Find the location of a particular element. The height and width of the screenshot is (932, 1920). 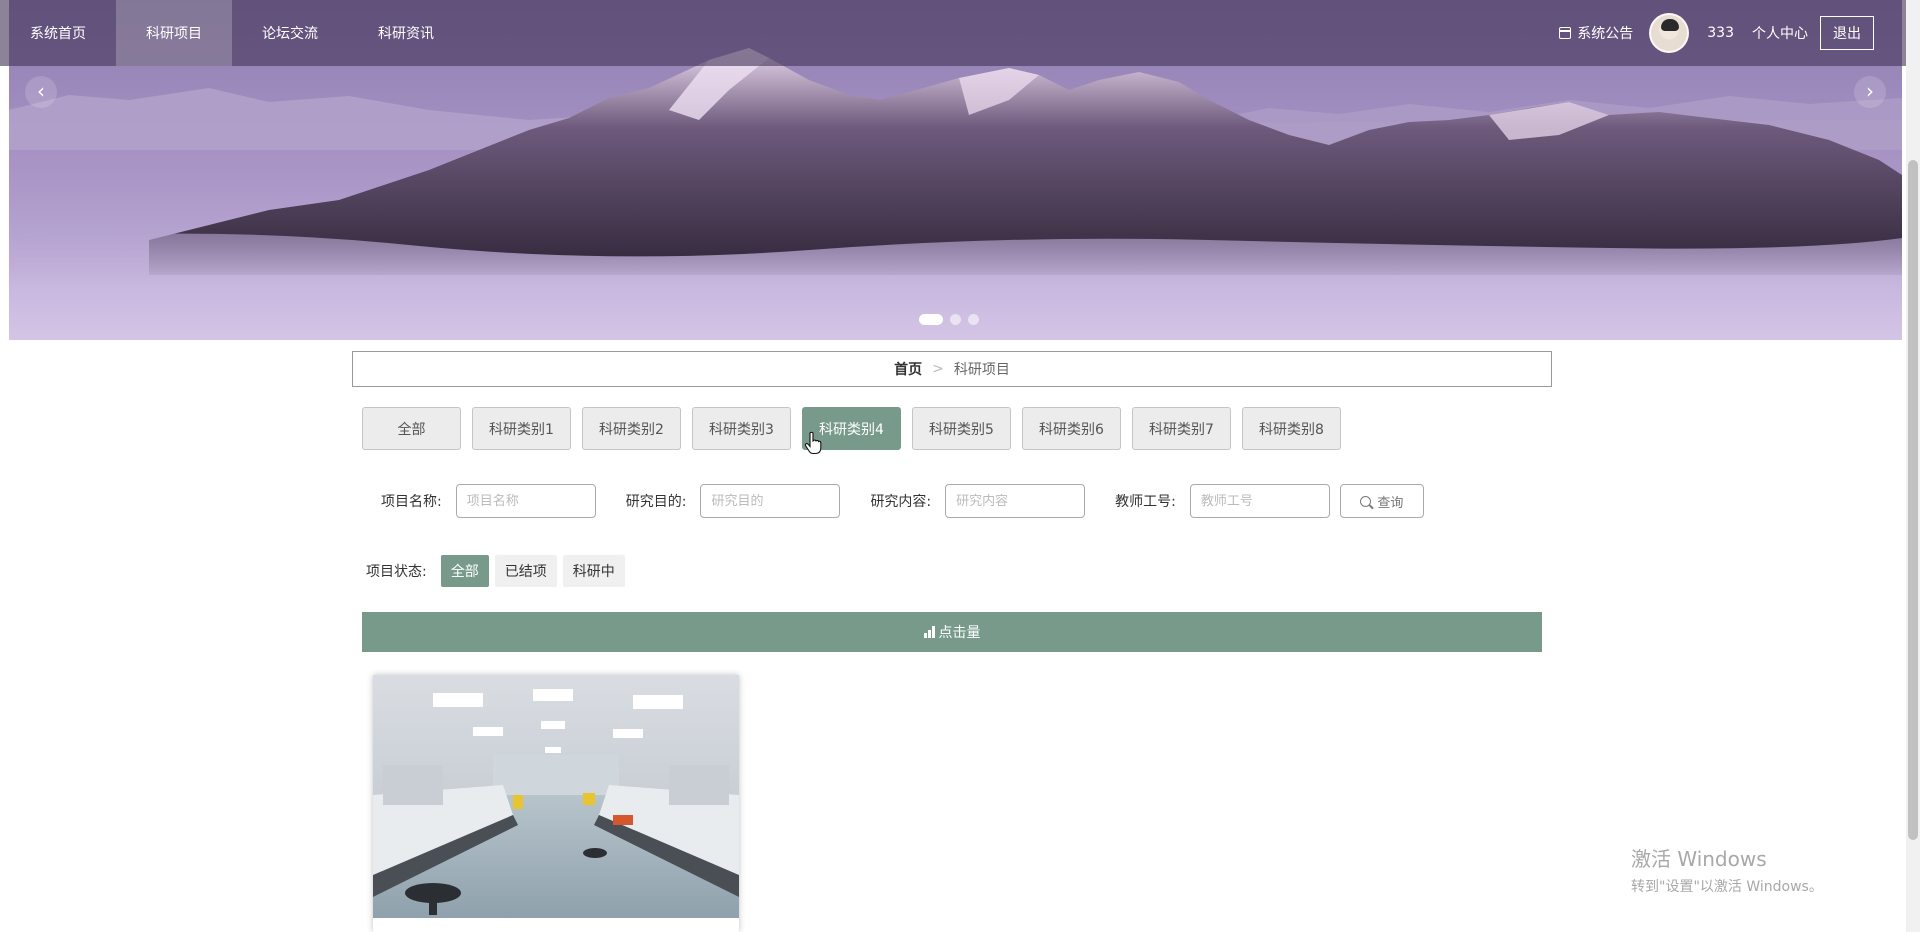

carousel-indicators is located at coordinates (949, 319).